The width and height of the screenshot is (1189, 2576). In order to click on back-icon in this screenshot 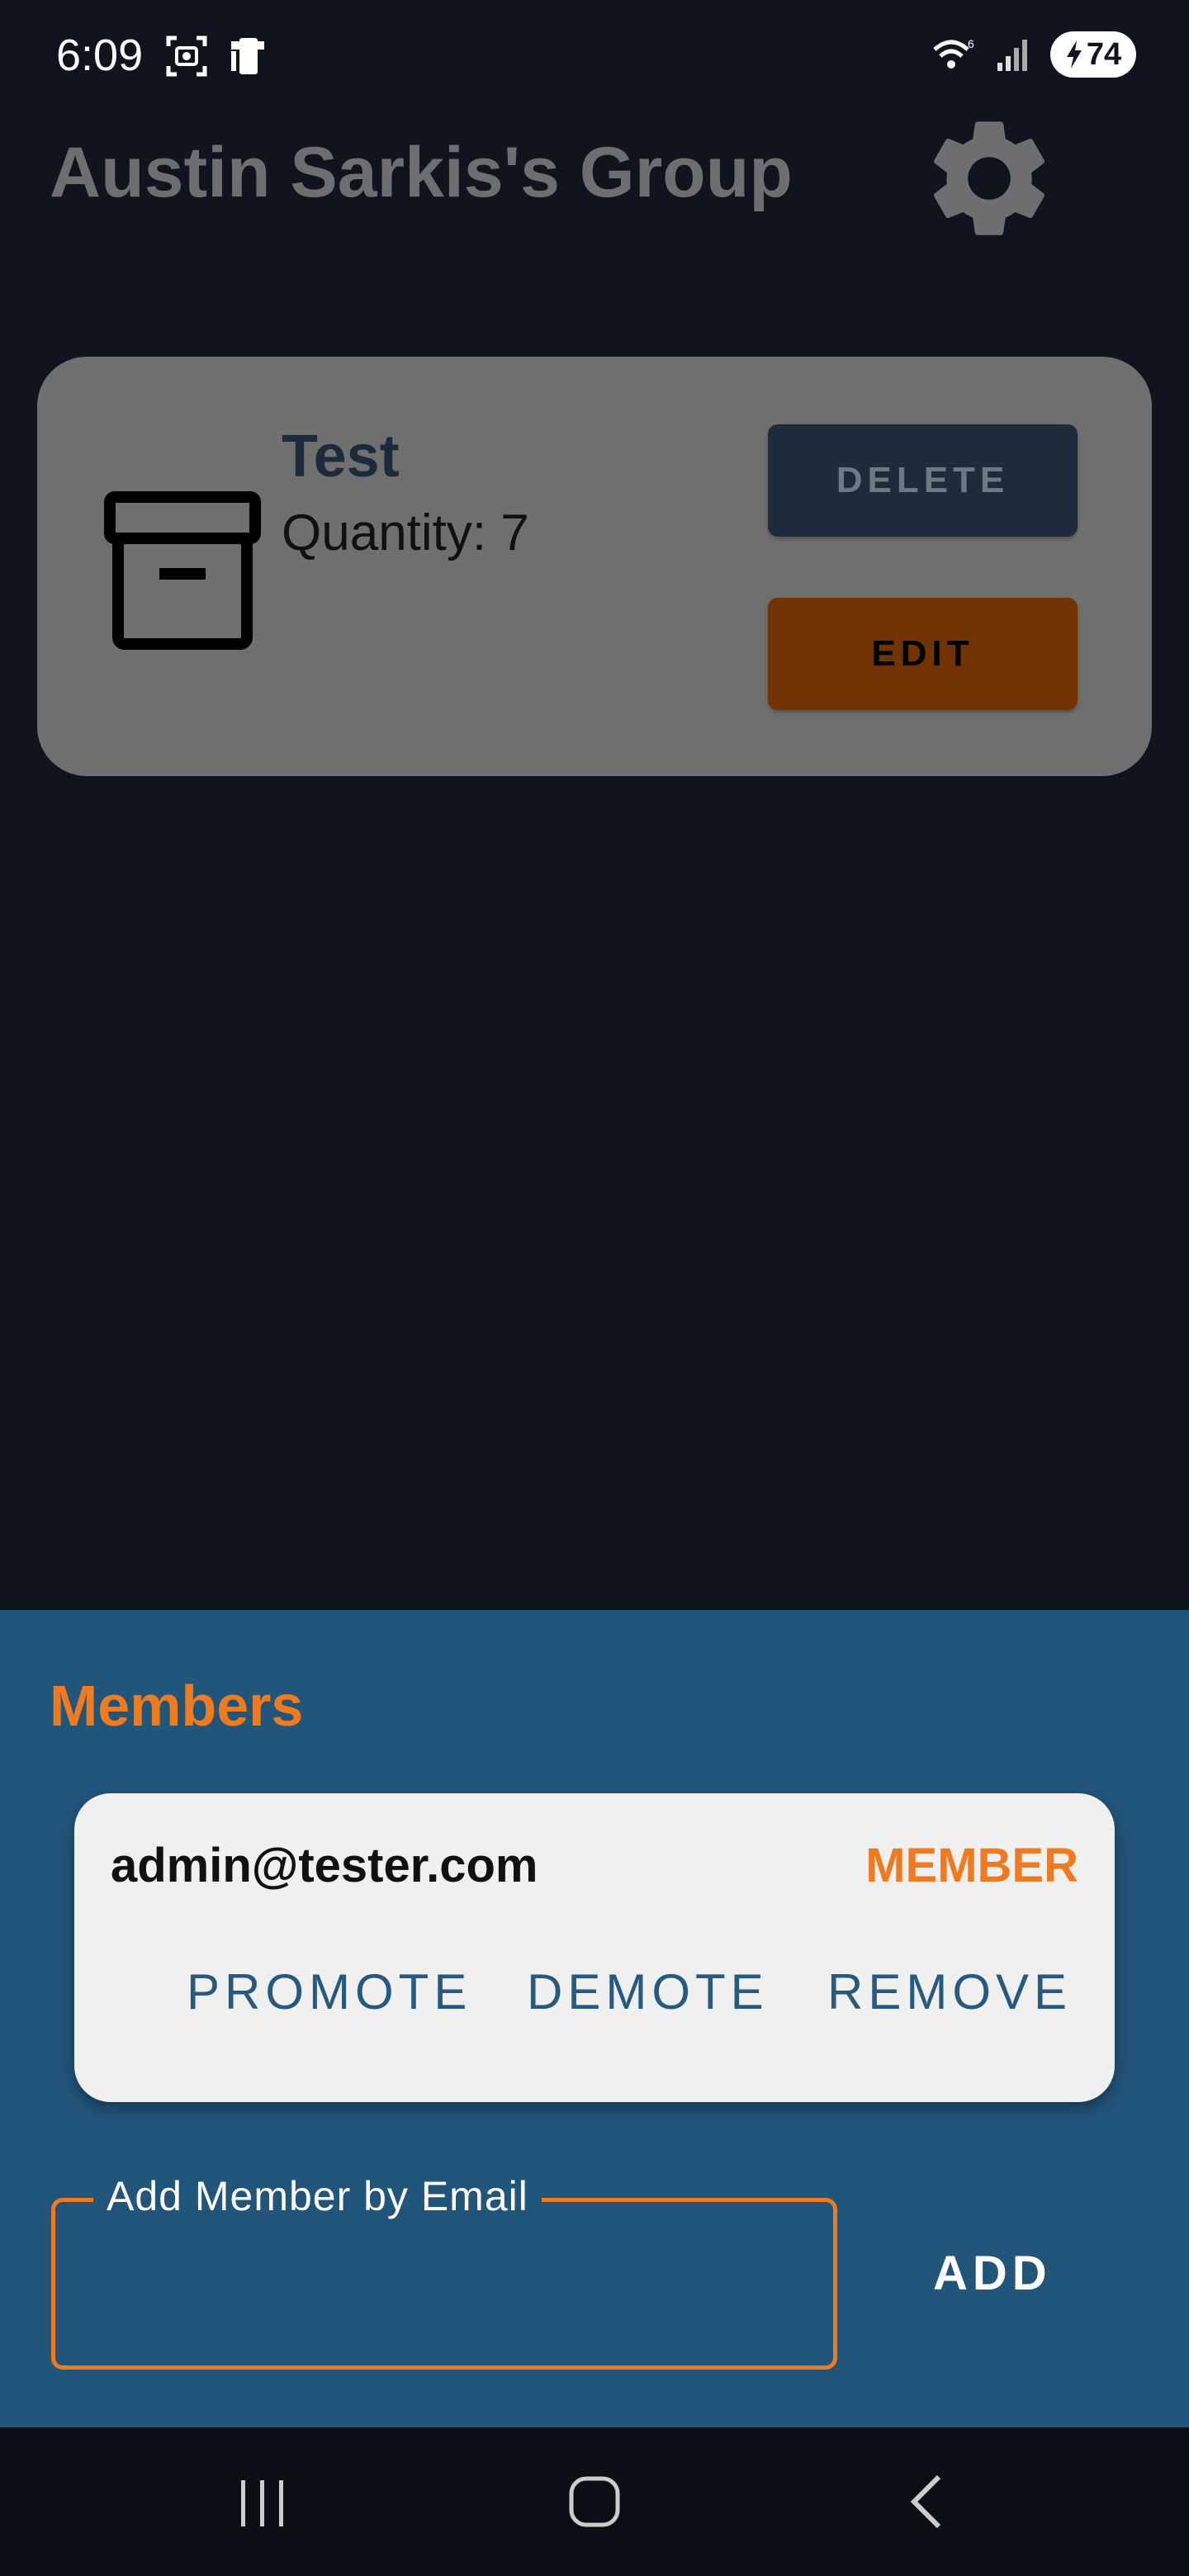, I will do `click(929, 2501)`.